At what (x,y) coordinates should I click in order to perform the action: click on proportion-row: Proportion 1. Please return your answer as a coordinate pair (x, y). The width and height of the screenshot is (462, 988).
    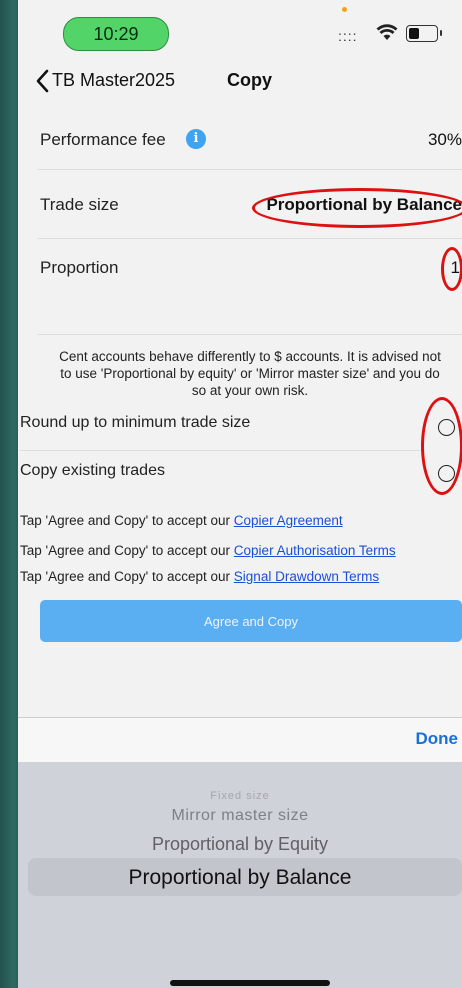
    Looking at the image, I should click on (250, 287).